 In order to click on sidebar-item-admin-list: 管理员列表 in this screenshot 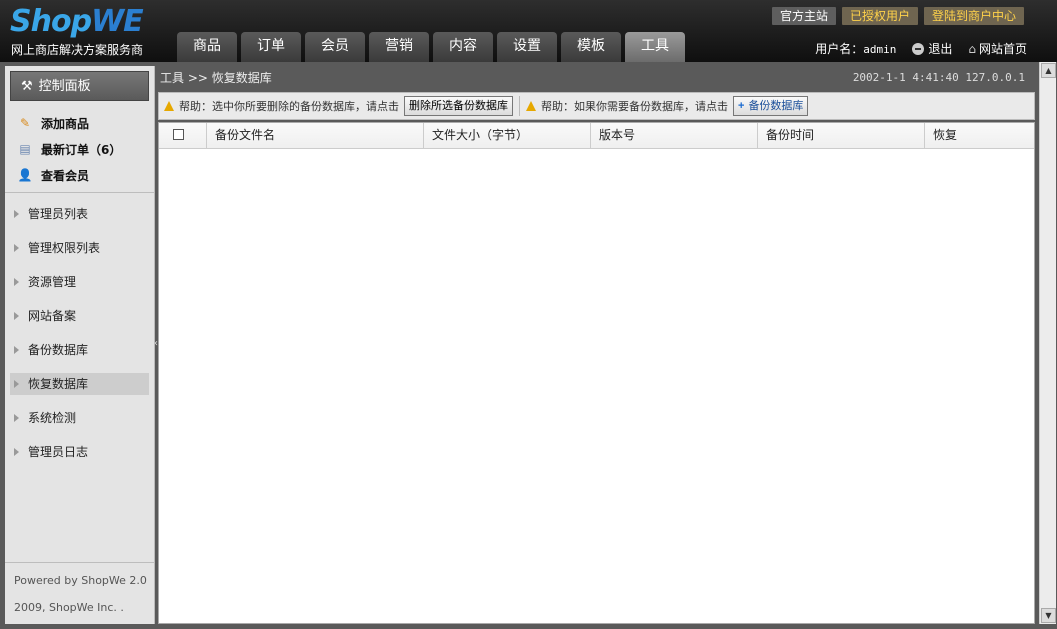, I will do `click(79, 214)`.